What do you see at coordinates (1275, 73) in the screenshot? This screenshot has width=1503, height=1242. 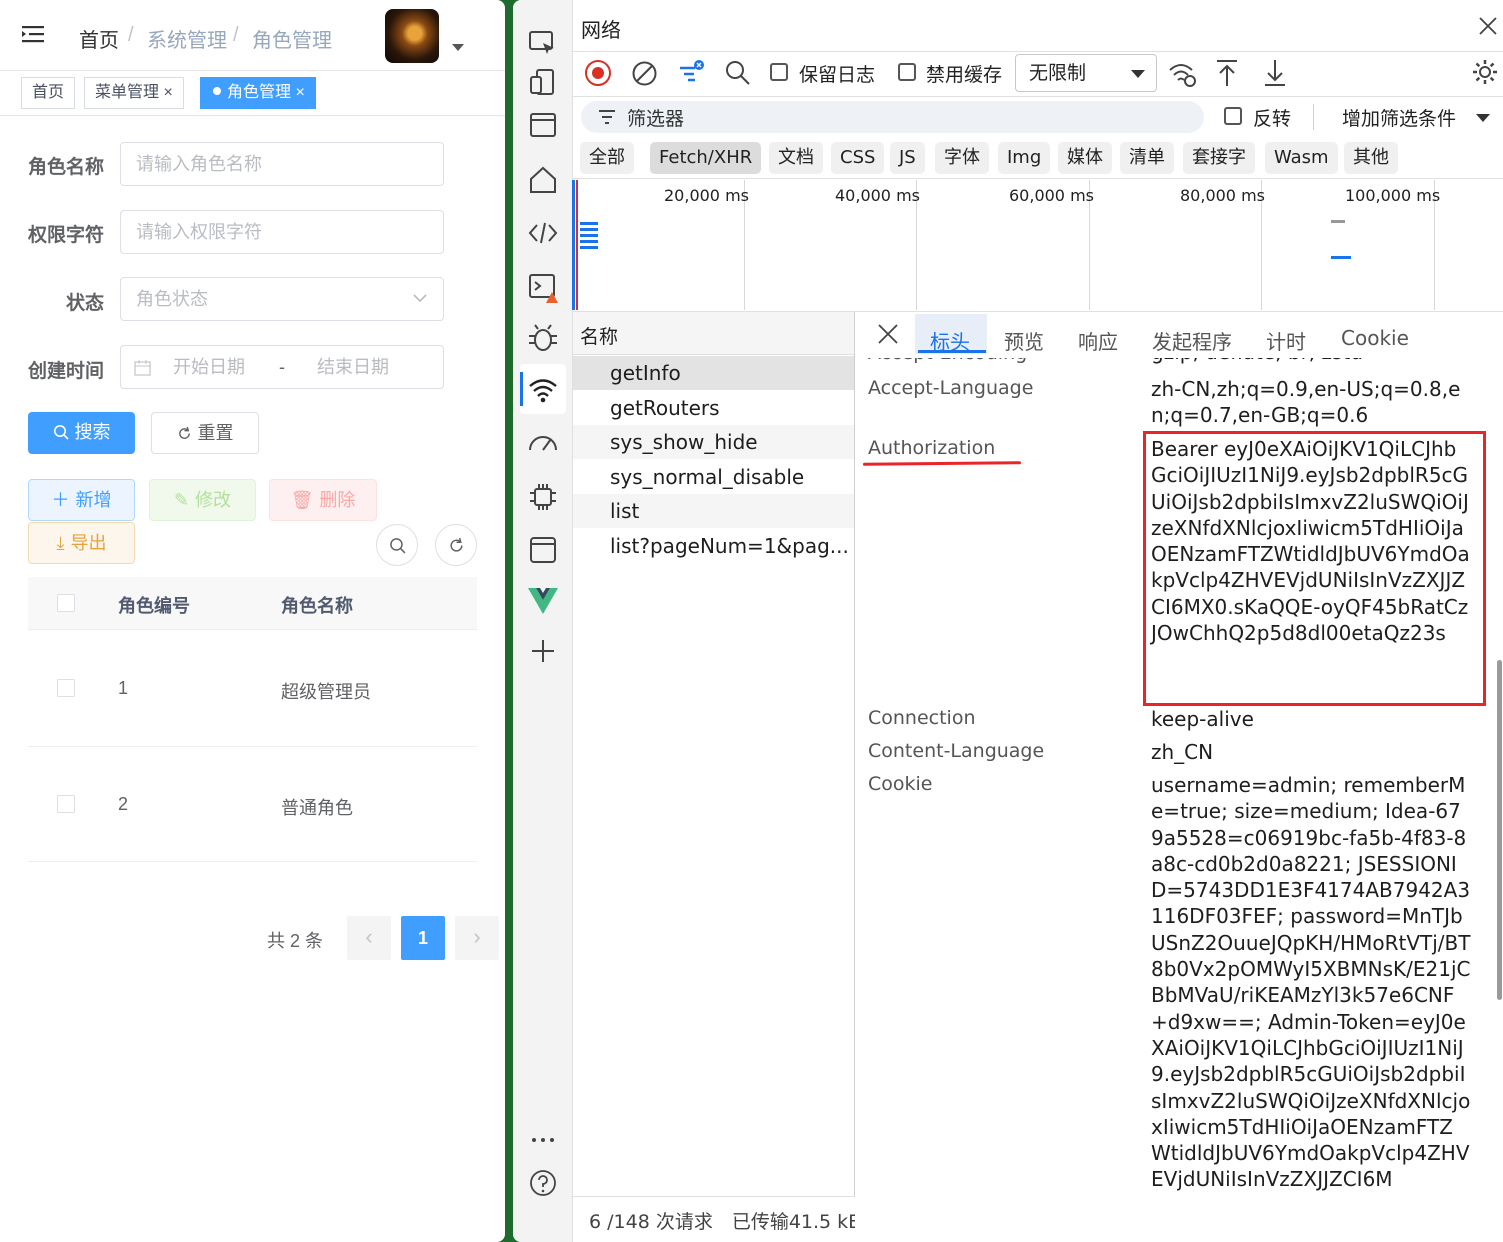 I see `export-har-icon` at bounding box center [1275, 73].